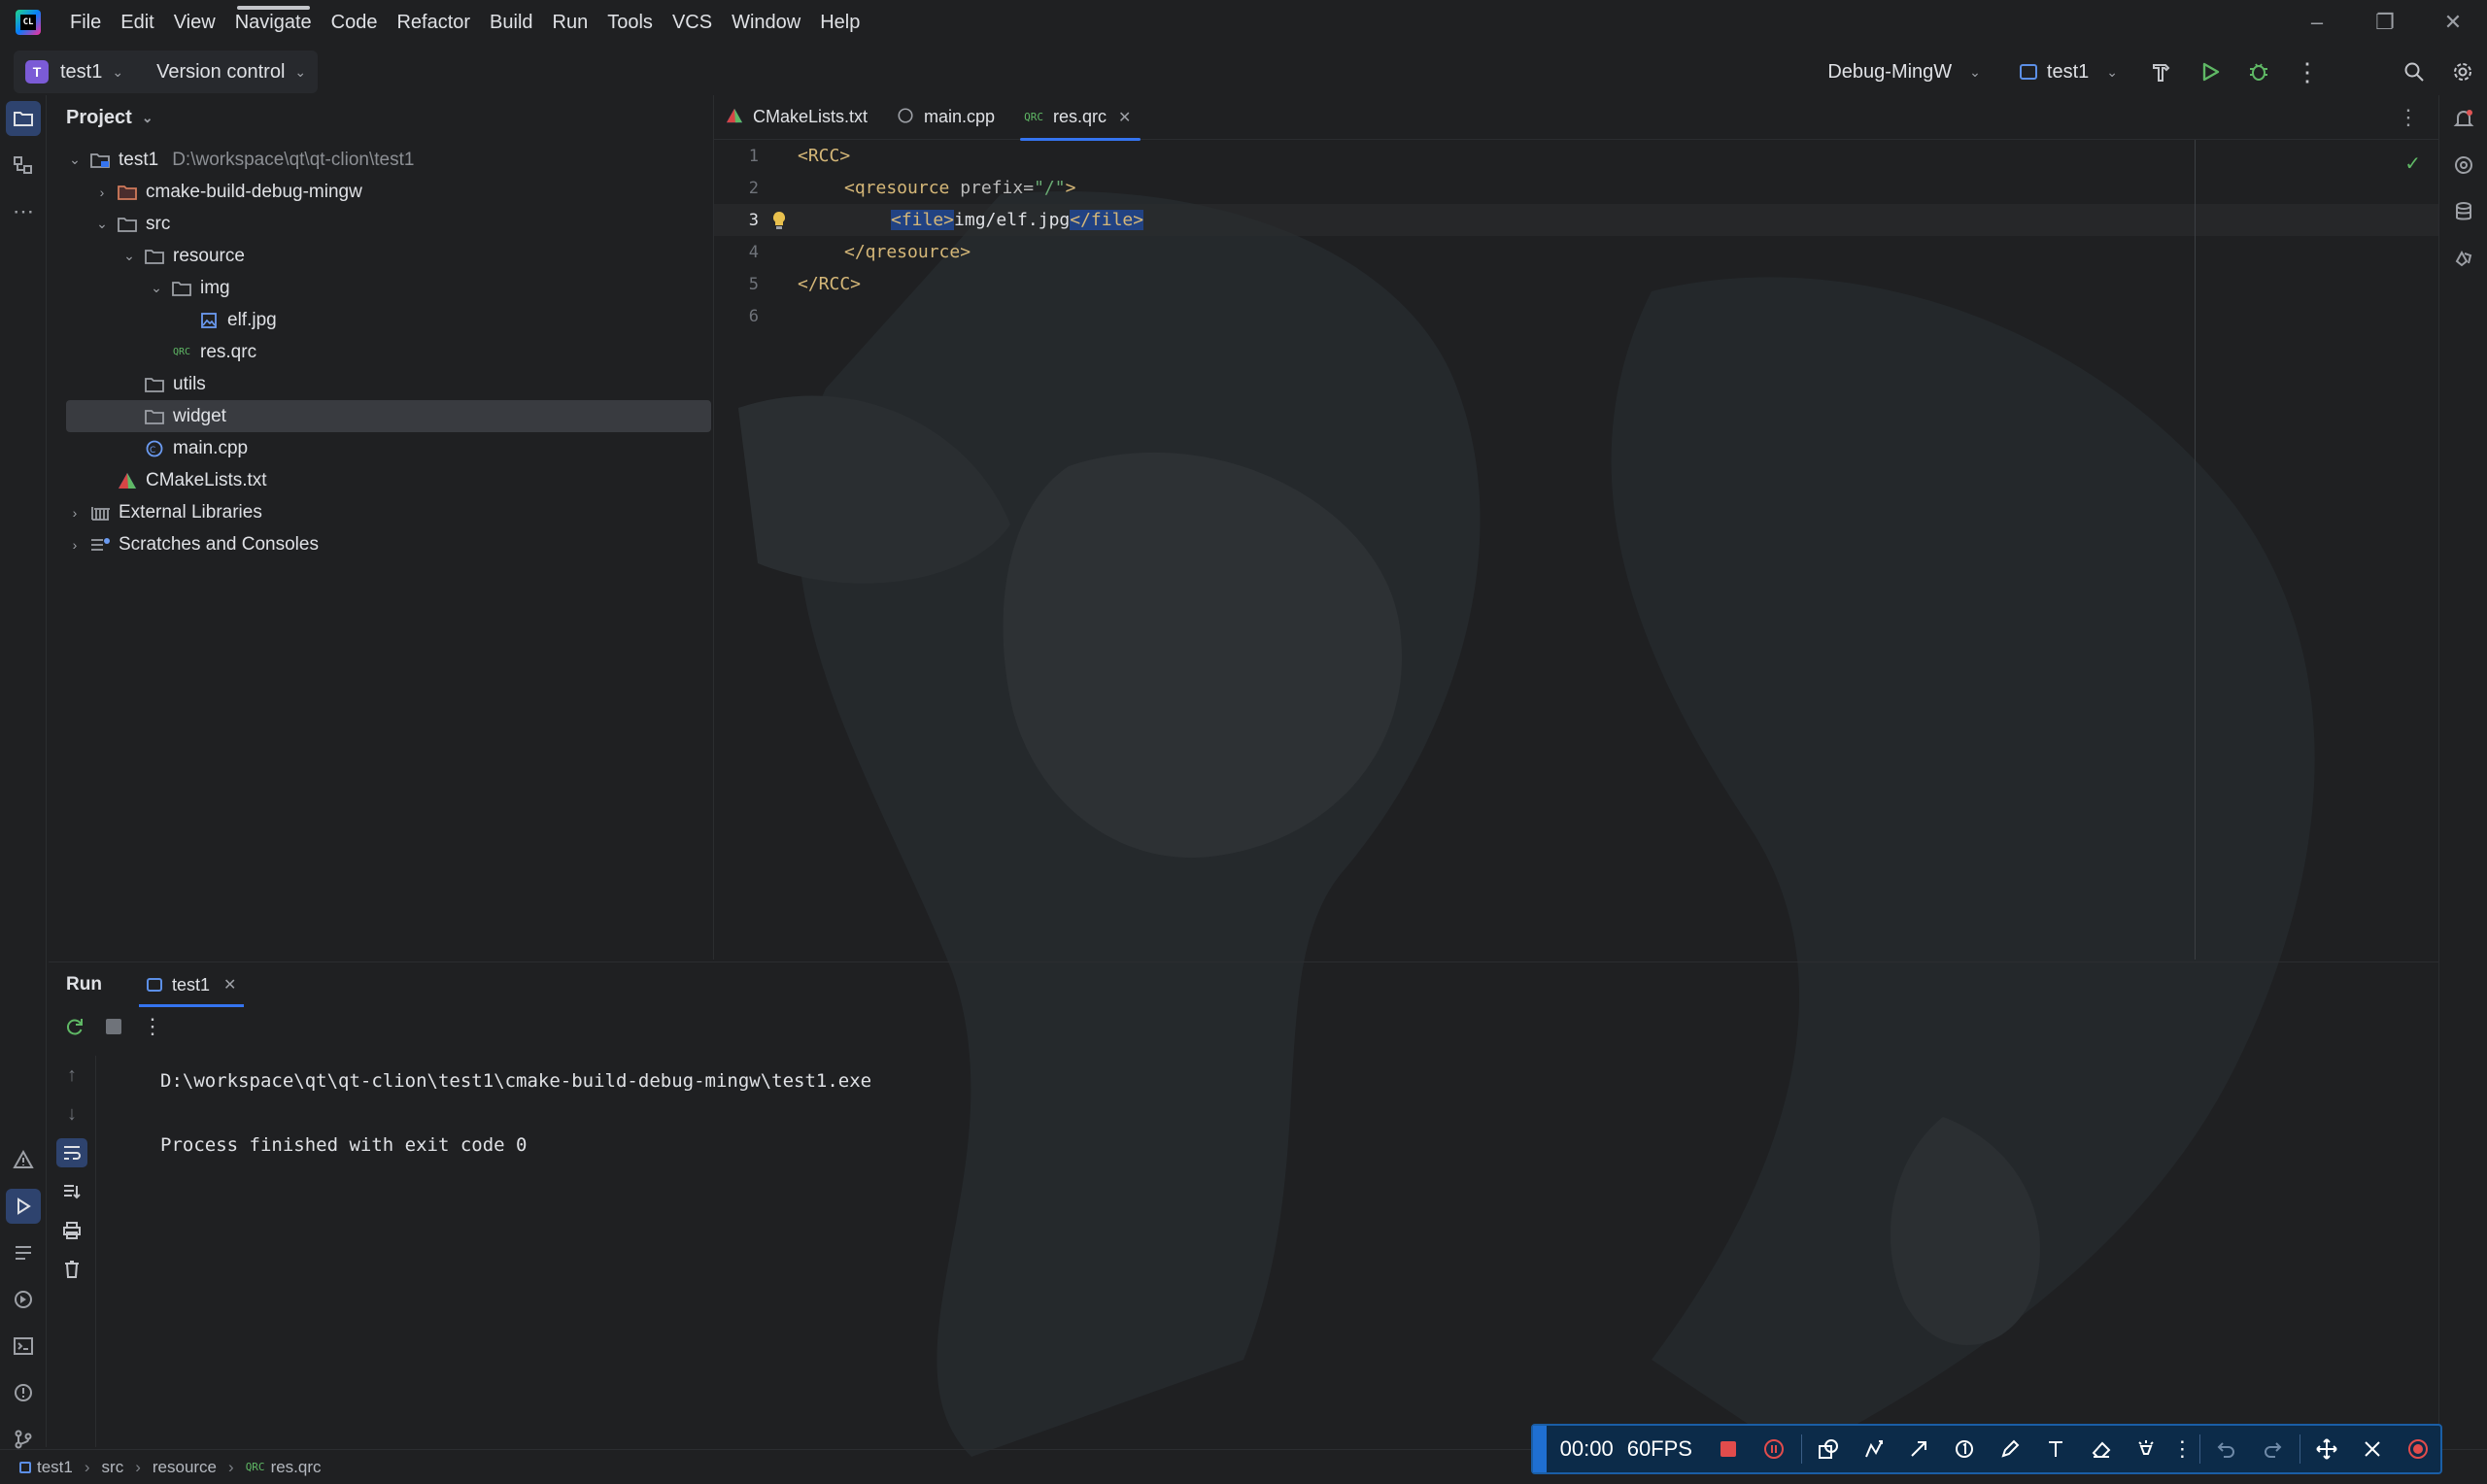 This screenshot has width=2487, height=1484. Describe the element at coordinates (1889, 72) in the screenshot. I see `build-config-selector: Debug-MingW` at that location.